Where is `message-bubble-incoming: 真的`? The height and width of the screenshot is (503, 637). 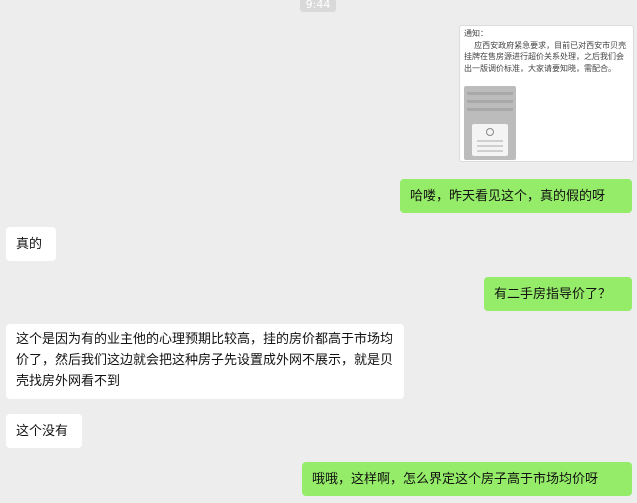
message-bubble-incoming: 真的 is located at coordinates (31, 244).